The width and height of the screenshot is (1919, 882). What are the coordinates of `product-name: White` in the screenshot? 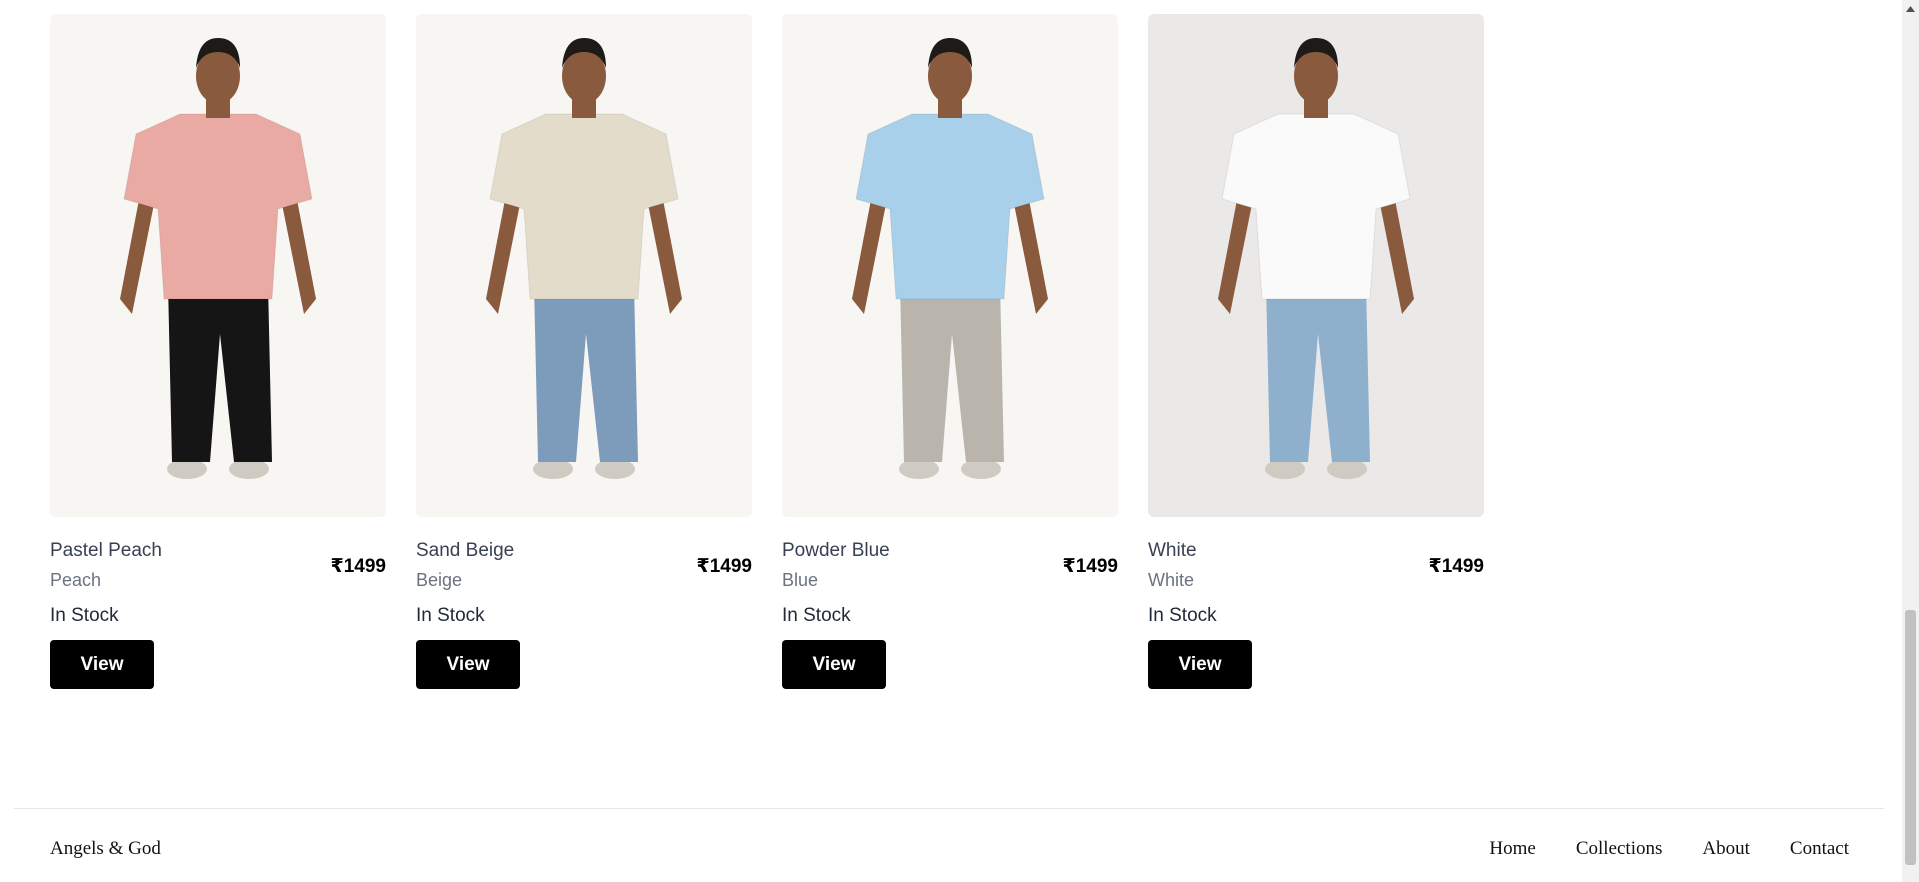 It's located at (1172, 550).